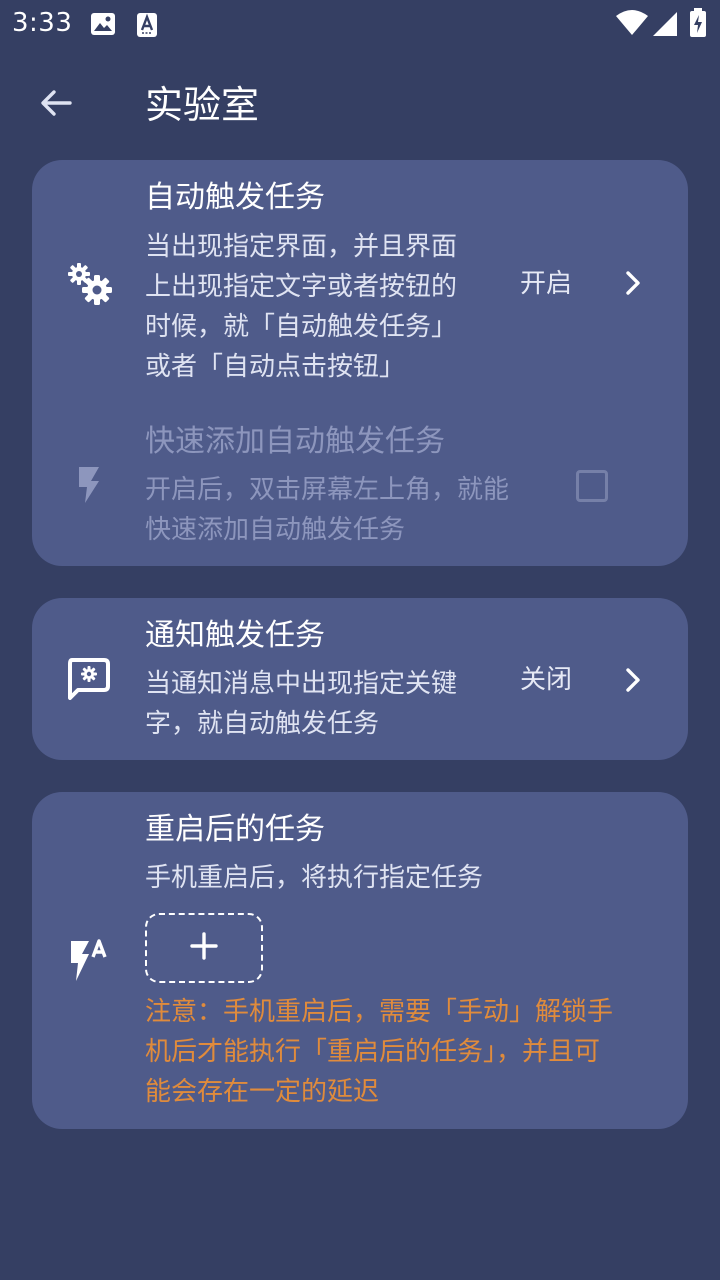 Image resolution: width=720 pixels, height=1280 pixels. Describe the element at coordinates (235, 197) in the screenshot. I see `auto-trigger-title: 自动触发任务` at that location.